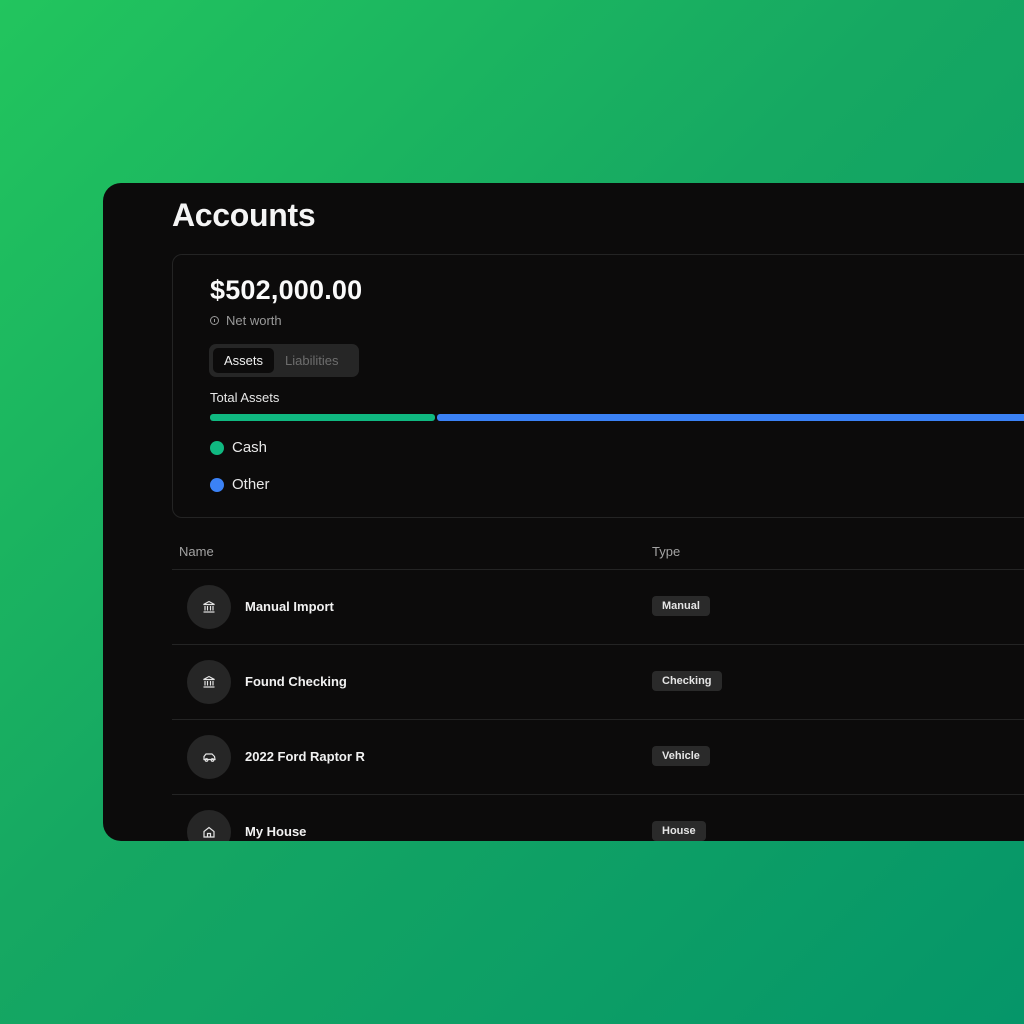  Describe the element at coordinates (598, 757) in the screenshot. I see `table-row: 2022 Ford Raptor R Vehicle` at that location.